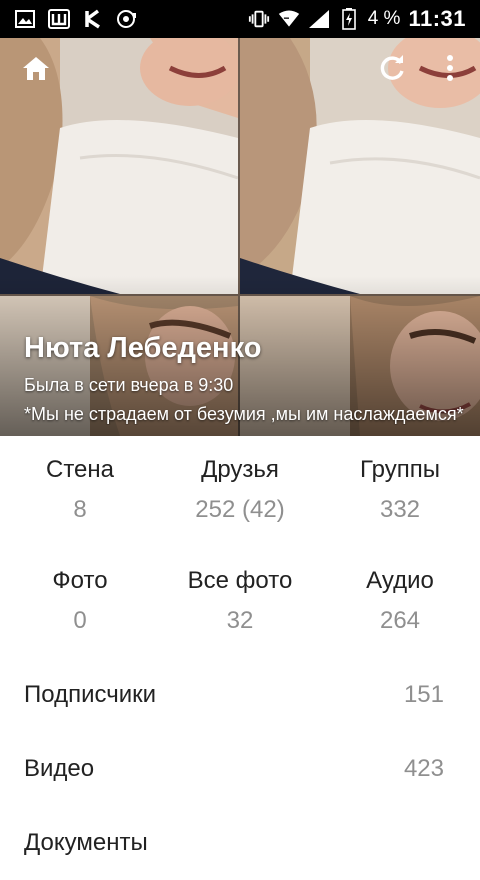 The width and height of the screenshot is (480, 880). I want to click on counter-value: 8, so click(80, 509).